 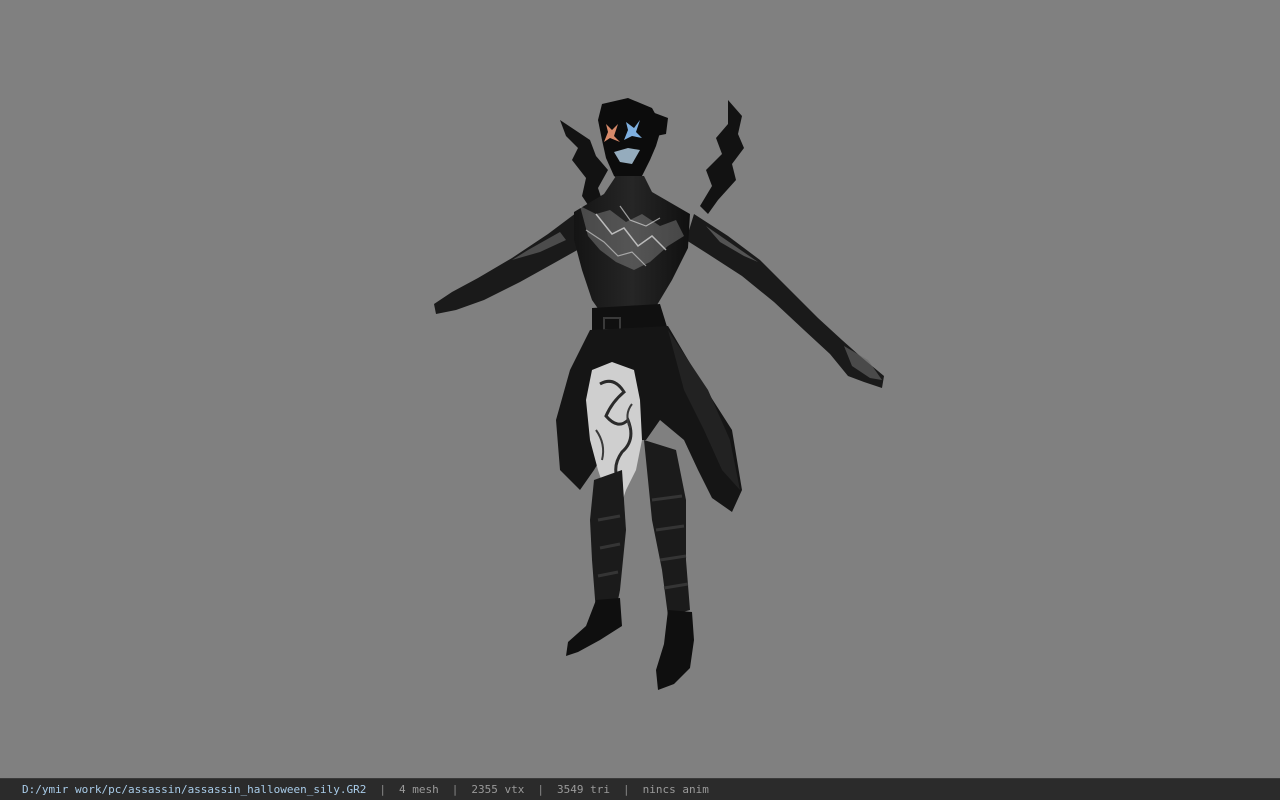 What do you see at coordinates (675, 789) in the screenshot?
I see `animation-status: nincs anim` at bounding box center [675, 789].